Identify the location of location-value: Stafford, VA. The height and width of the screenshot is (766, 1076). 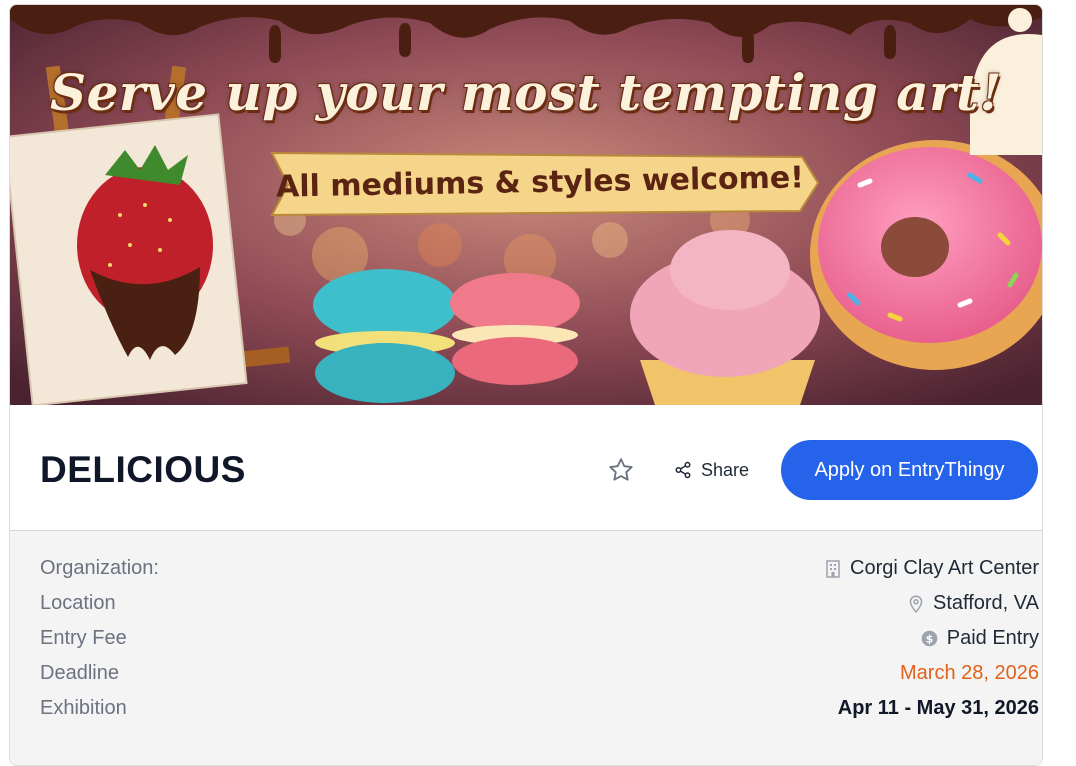
(973, 603).